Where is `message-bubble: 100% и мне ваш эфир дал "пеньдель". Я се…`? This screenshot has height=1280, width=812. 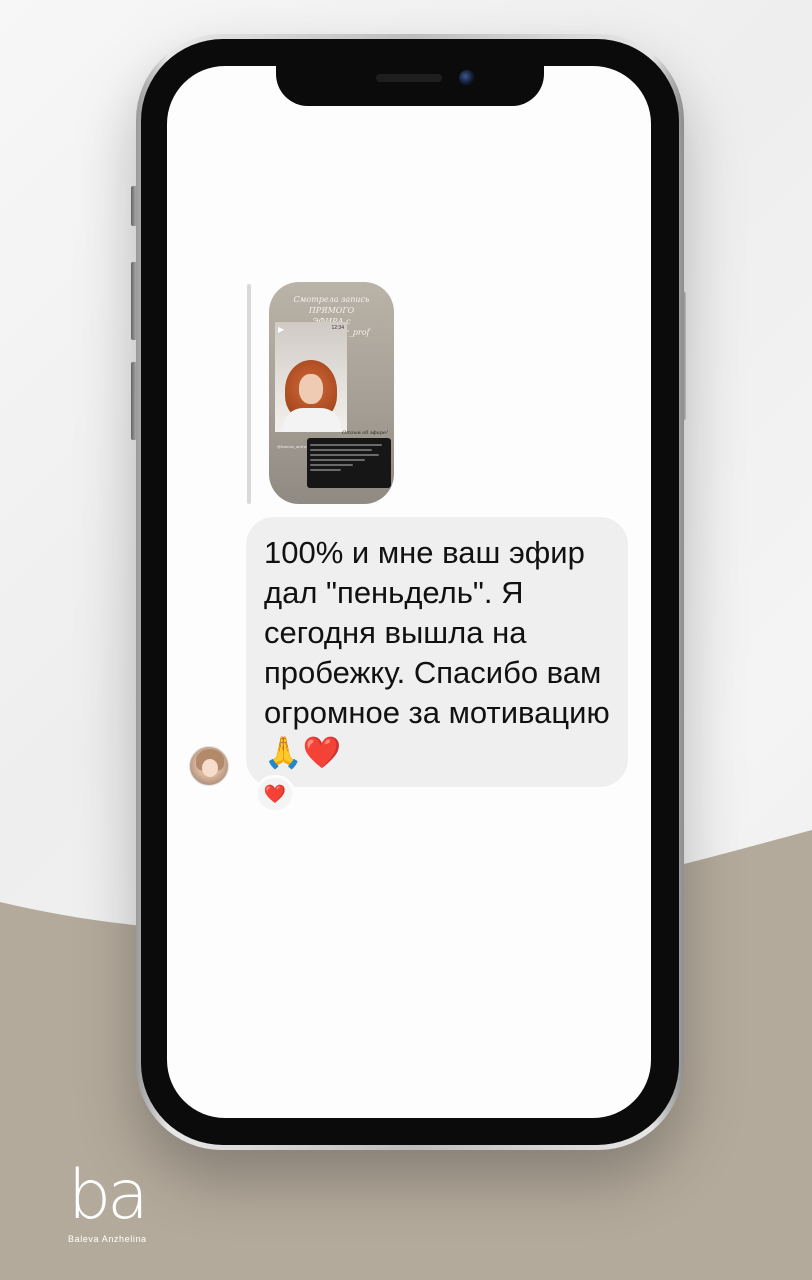
message-bubble: 100% и мне ваш эфир дал "пеньдель". Я се… is located at coordinates (437, 652).